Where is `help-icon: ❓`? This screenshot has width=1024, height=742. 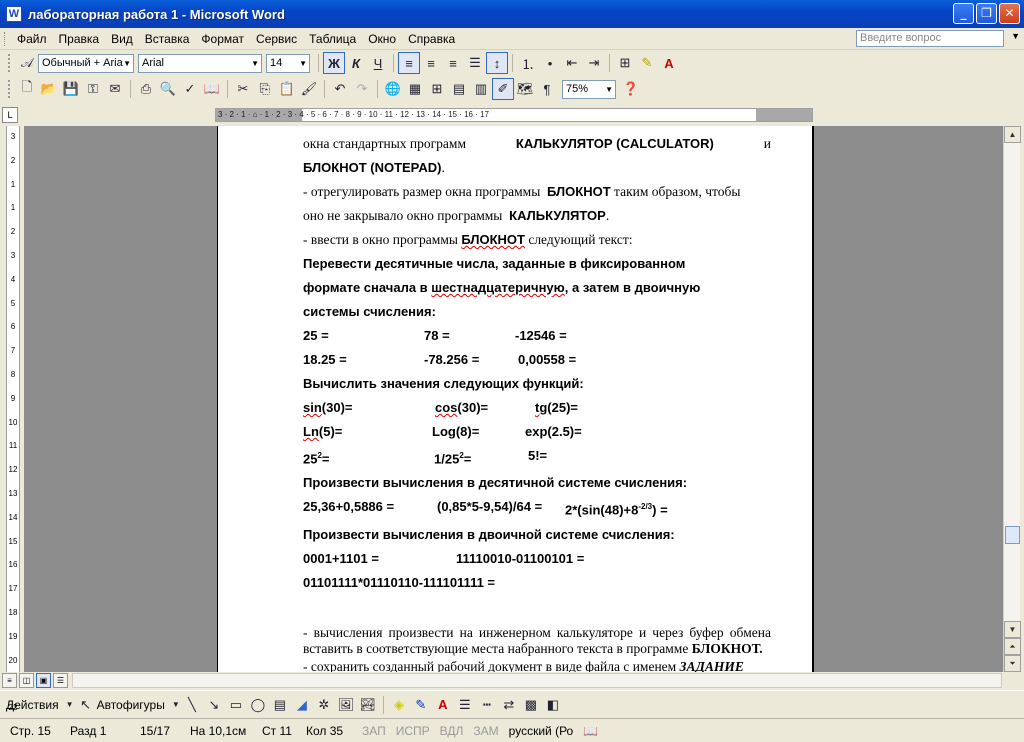
help-icon: ❓ is located at coordinates (631, 89).